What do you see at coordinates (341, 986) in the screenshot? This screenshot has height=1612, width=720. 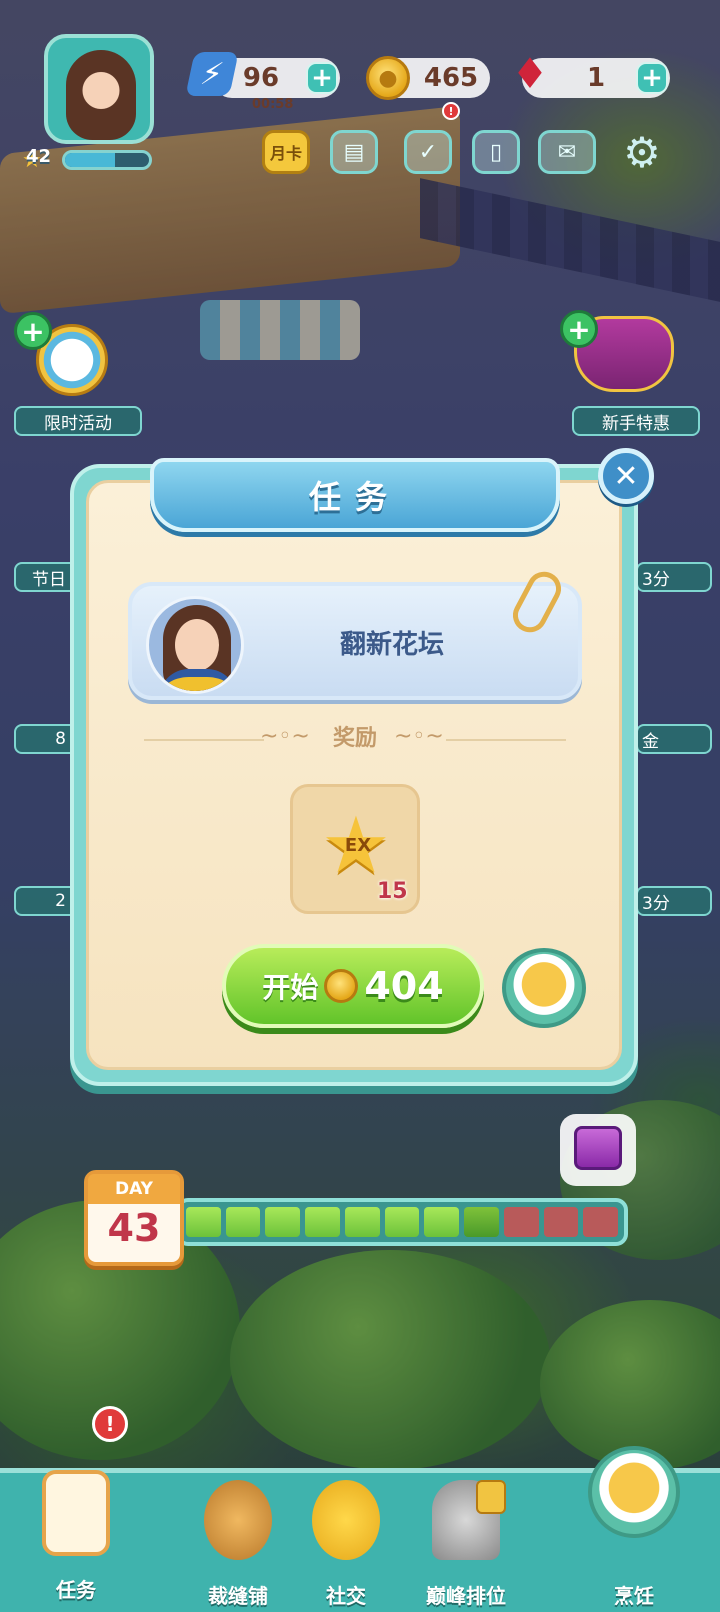 I see `coin-icon` at bounding box center [341, 986].